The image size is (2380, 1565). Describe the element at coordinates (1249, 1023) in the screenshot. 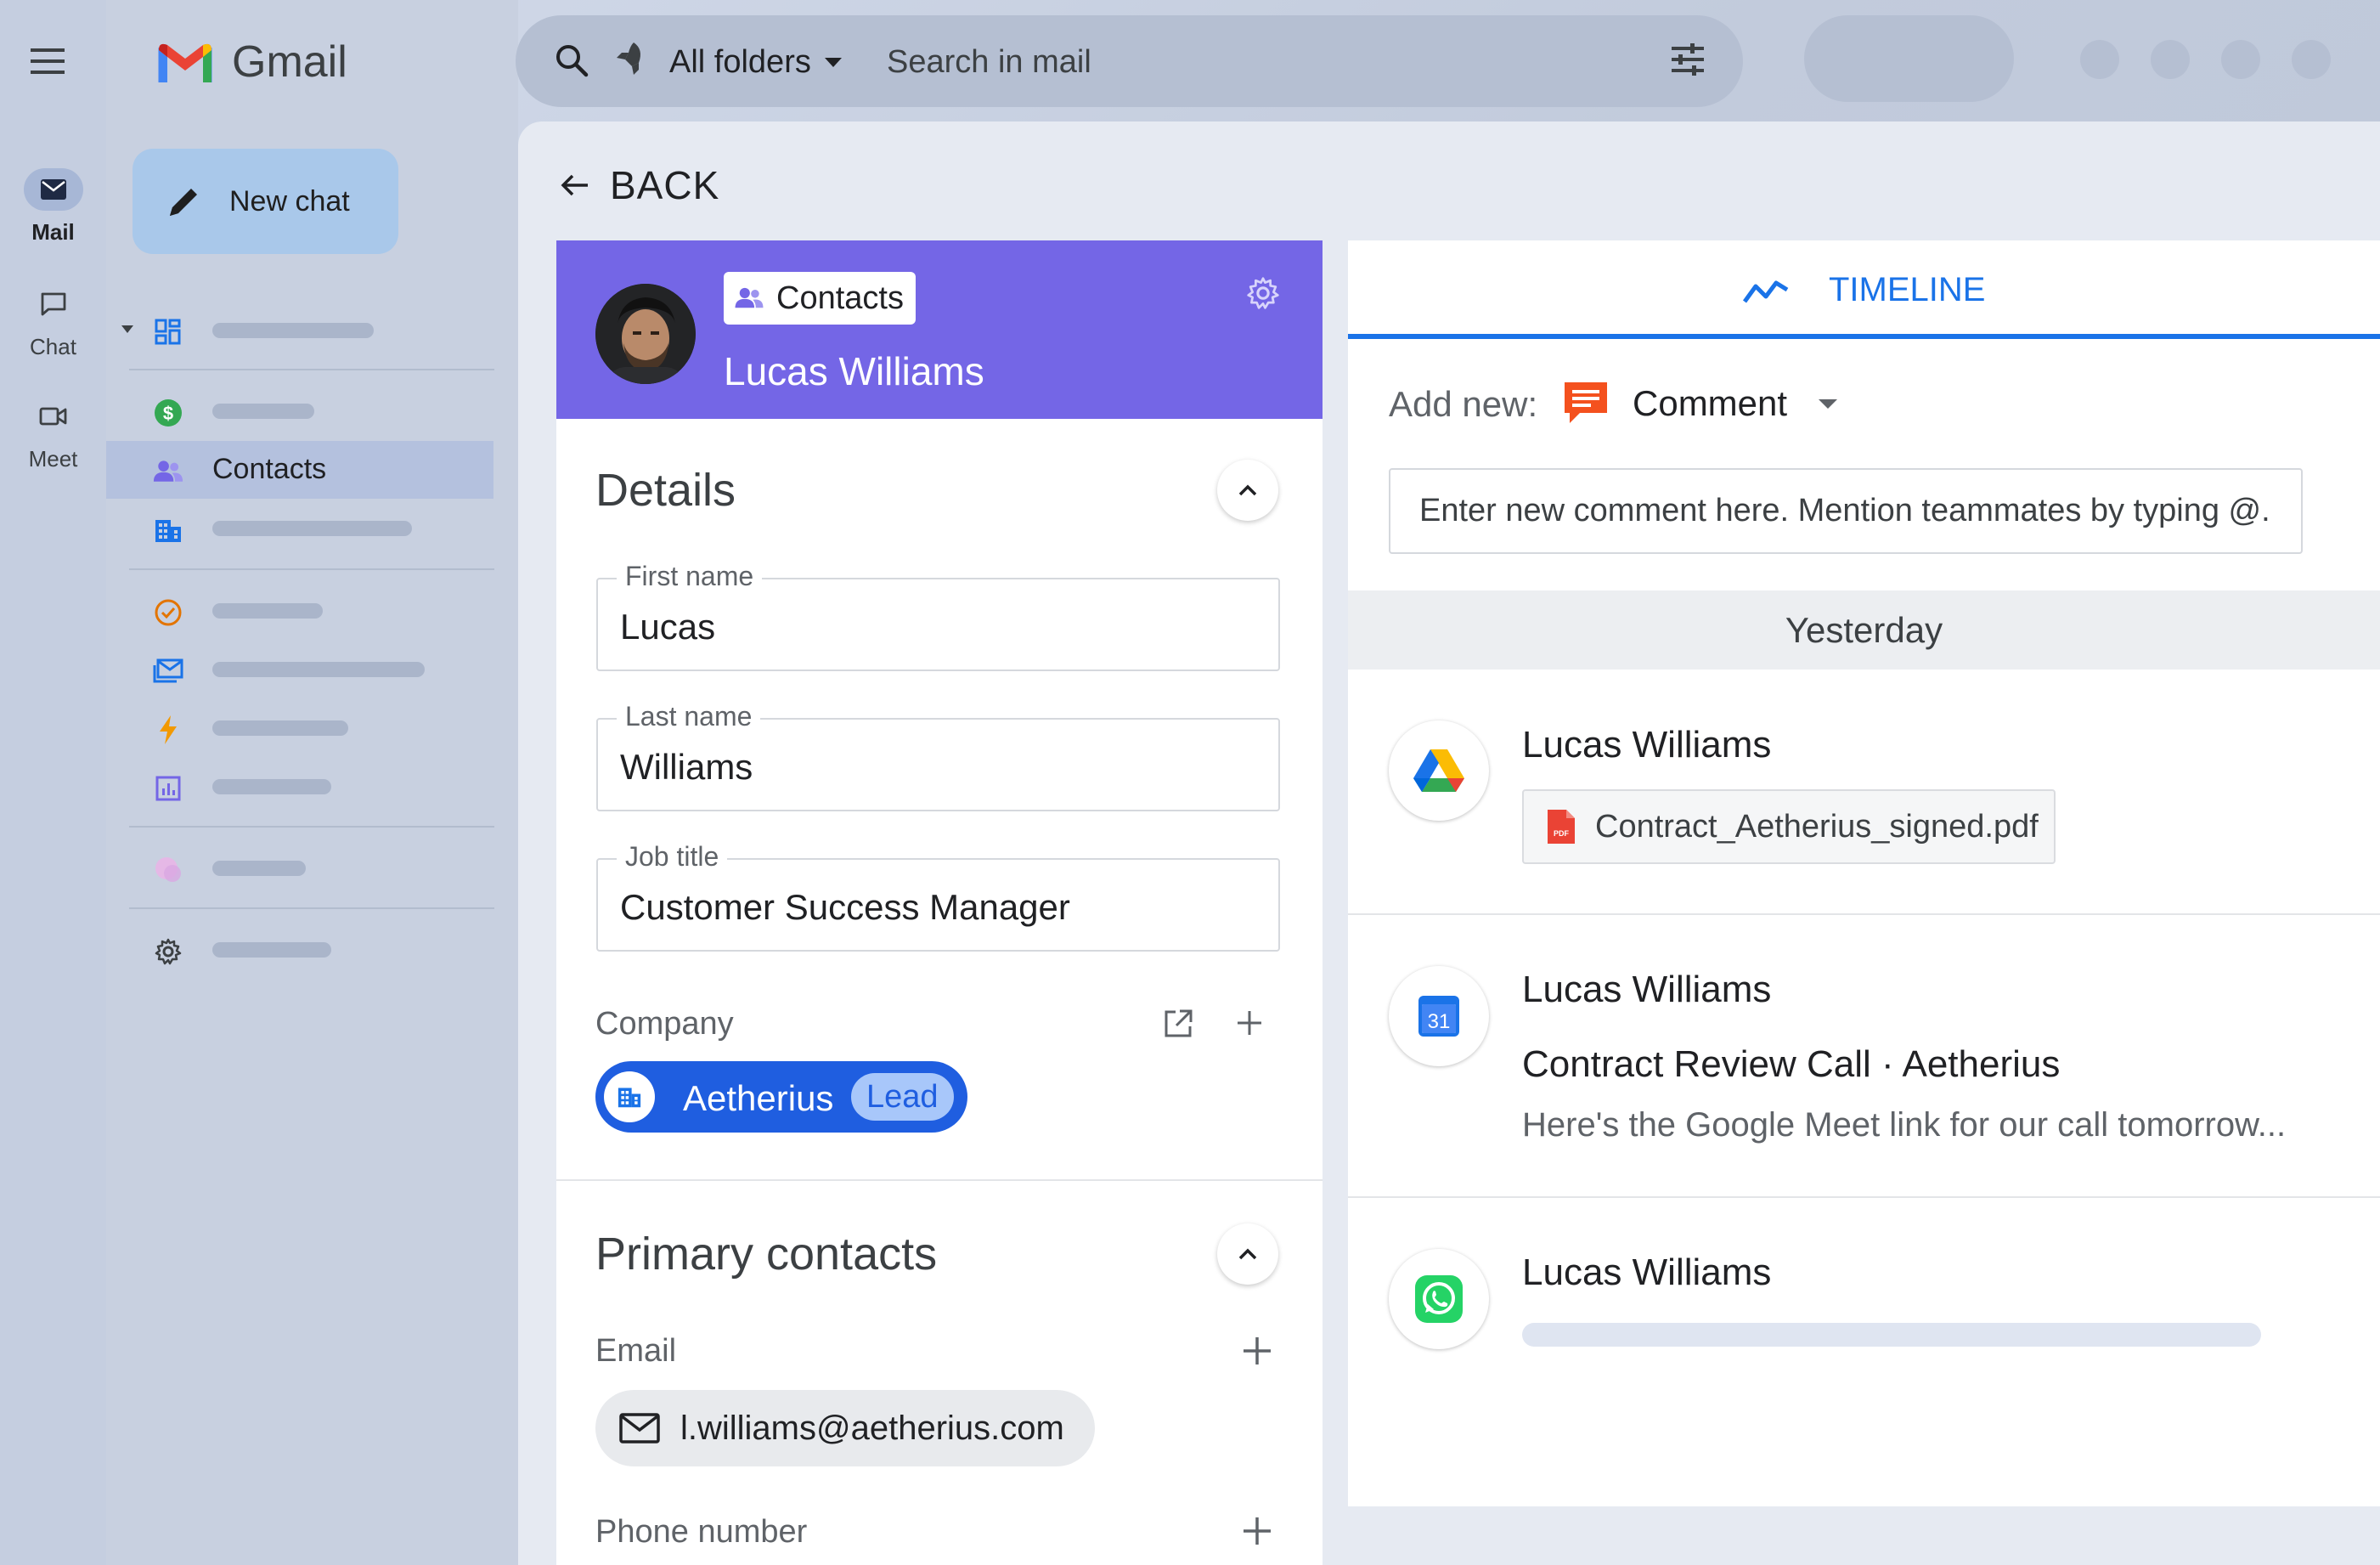

I see `add-company-icon` at that location.